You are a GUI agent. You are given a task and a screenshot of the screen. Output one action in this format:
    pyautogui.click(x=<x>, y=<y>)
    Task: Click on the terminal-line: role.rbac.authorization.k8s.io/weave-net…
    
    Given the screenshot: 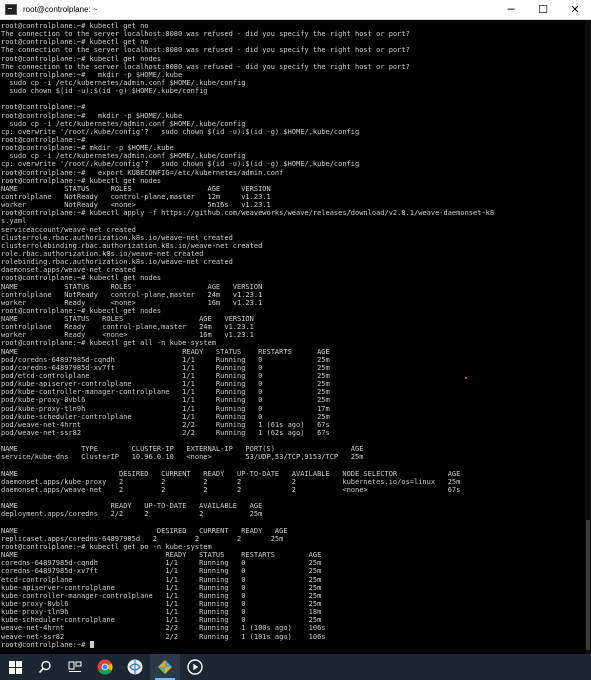 What is the action you would take?
    pyautogui.click(x=102, y=253)
    